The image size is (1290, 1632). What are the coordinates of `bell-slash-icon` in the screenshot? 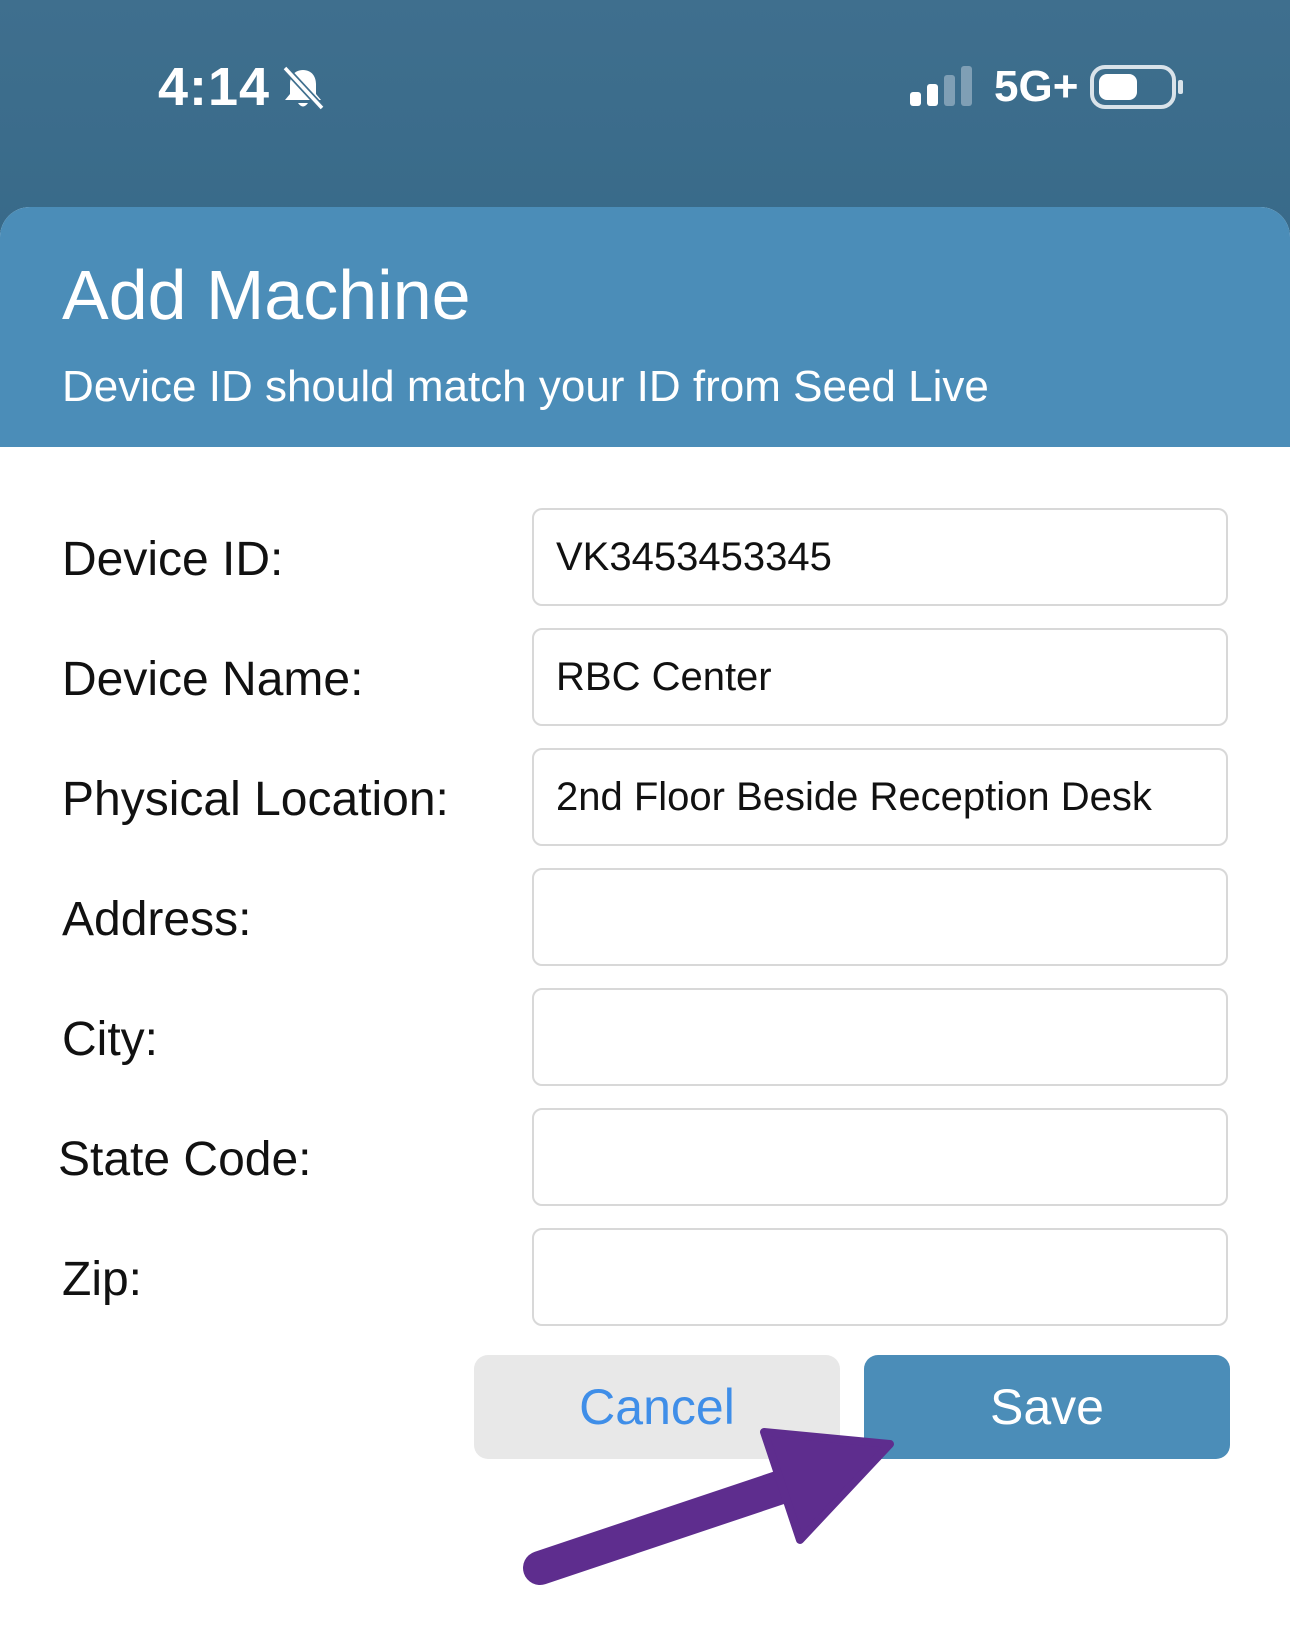 It's located at (303, 88).